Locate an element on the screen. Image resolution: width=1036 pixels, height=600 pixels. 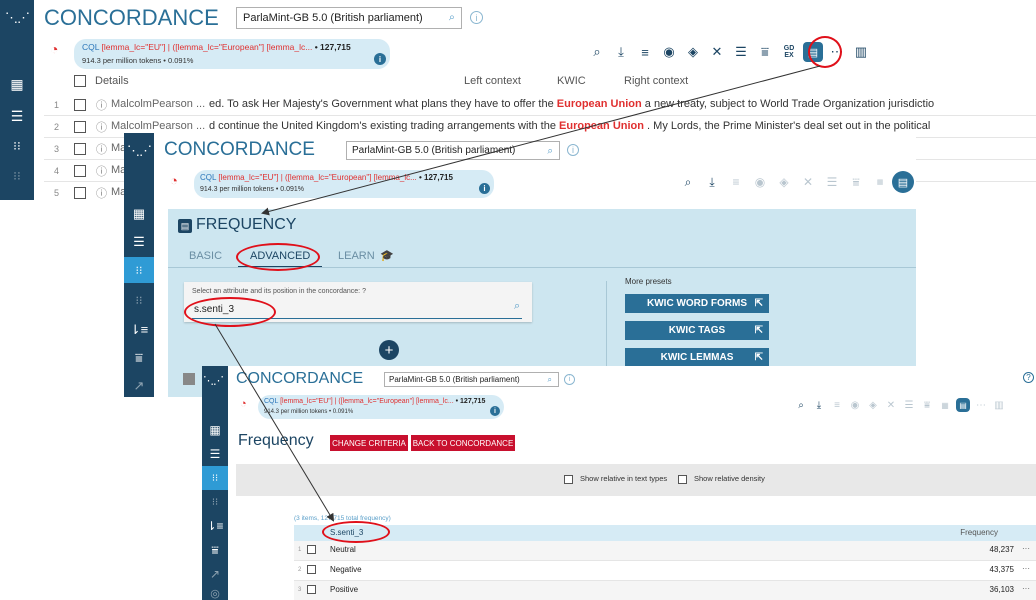
tab-learn: LEARN is located at coordinates (356, 256).